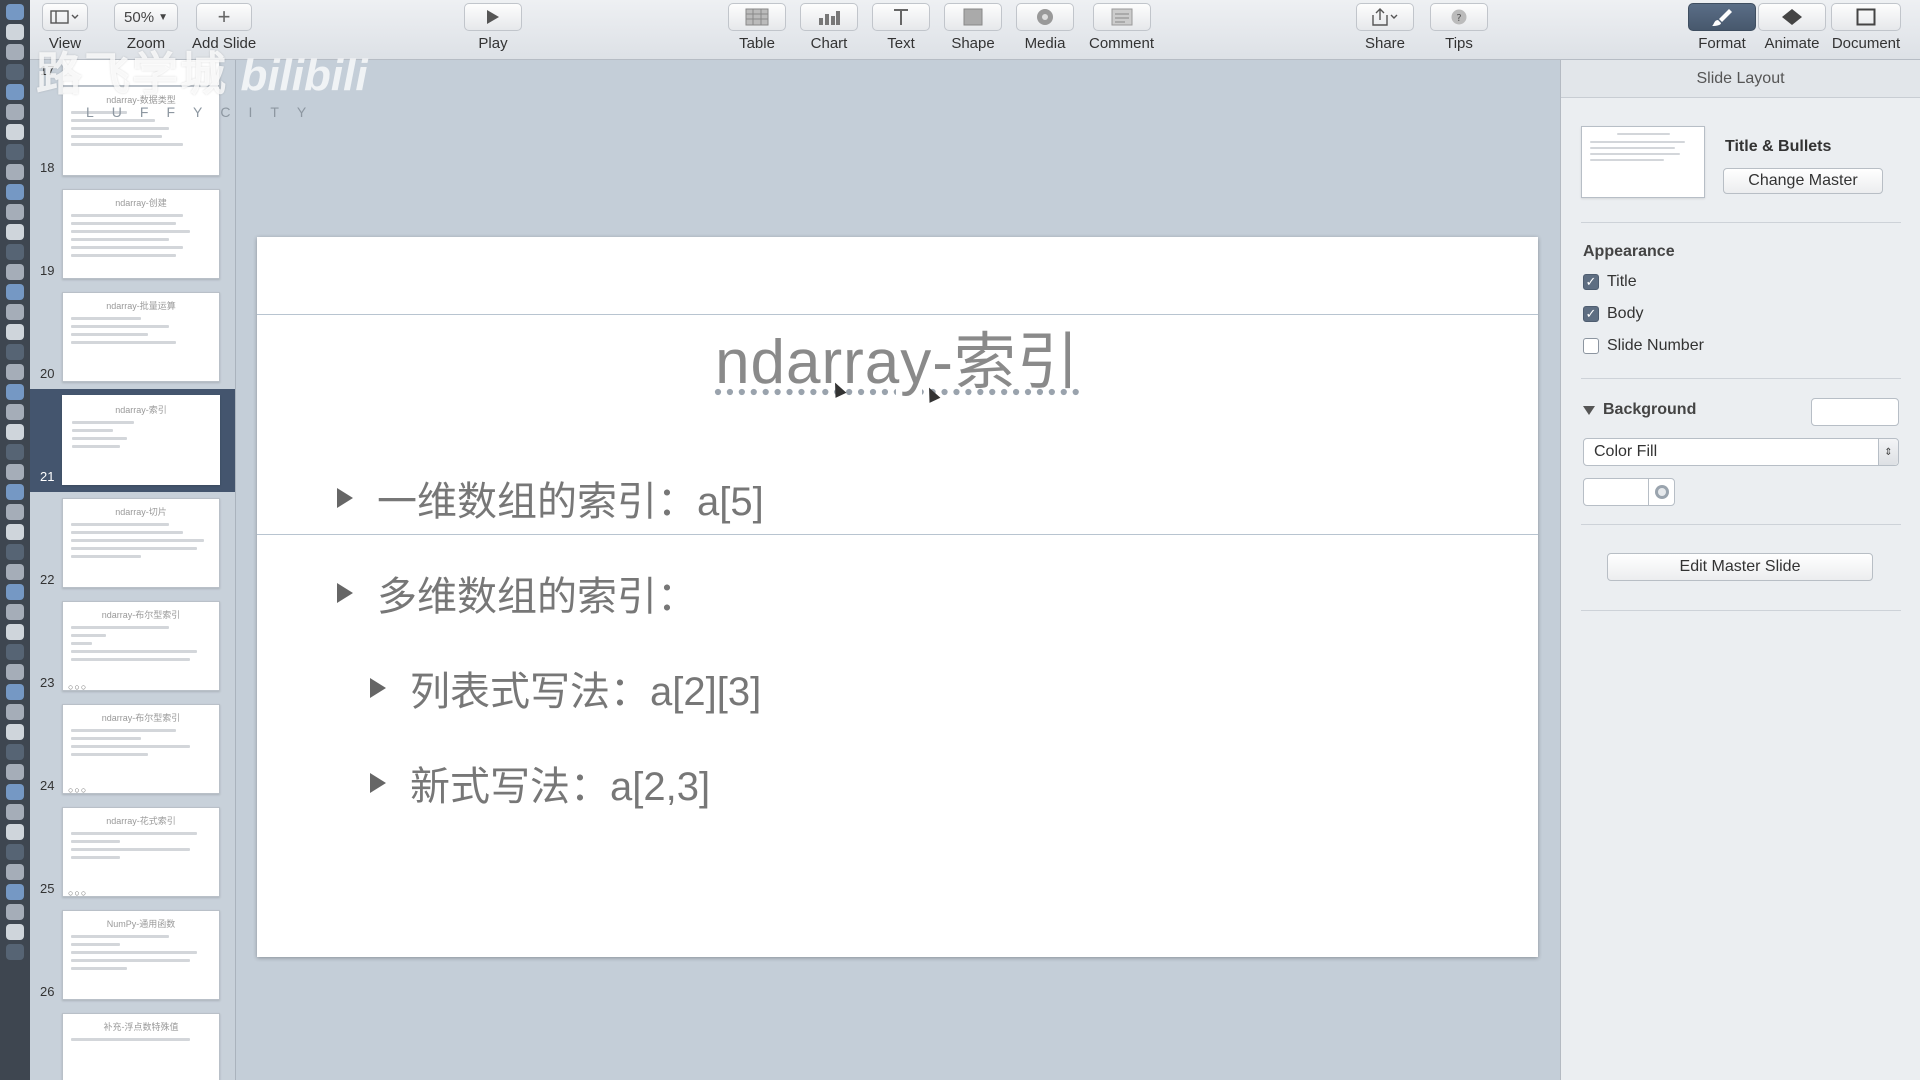 This screenshot has height=1080, width=1920. I want to click on slide-thumbnail-24: ndarray-布尔型索引 ○○○ 24, so click(132, 749).